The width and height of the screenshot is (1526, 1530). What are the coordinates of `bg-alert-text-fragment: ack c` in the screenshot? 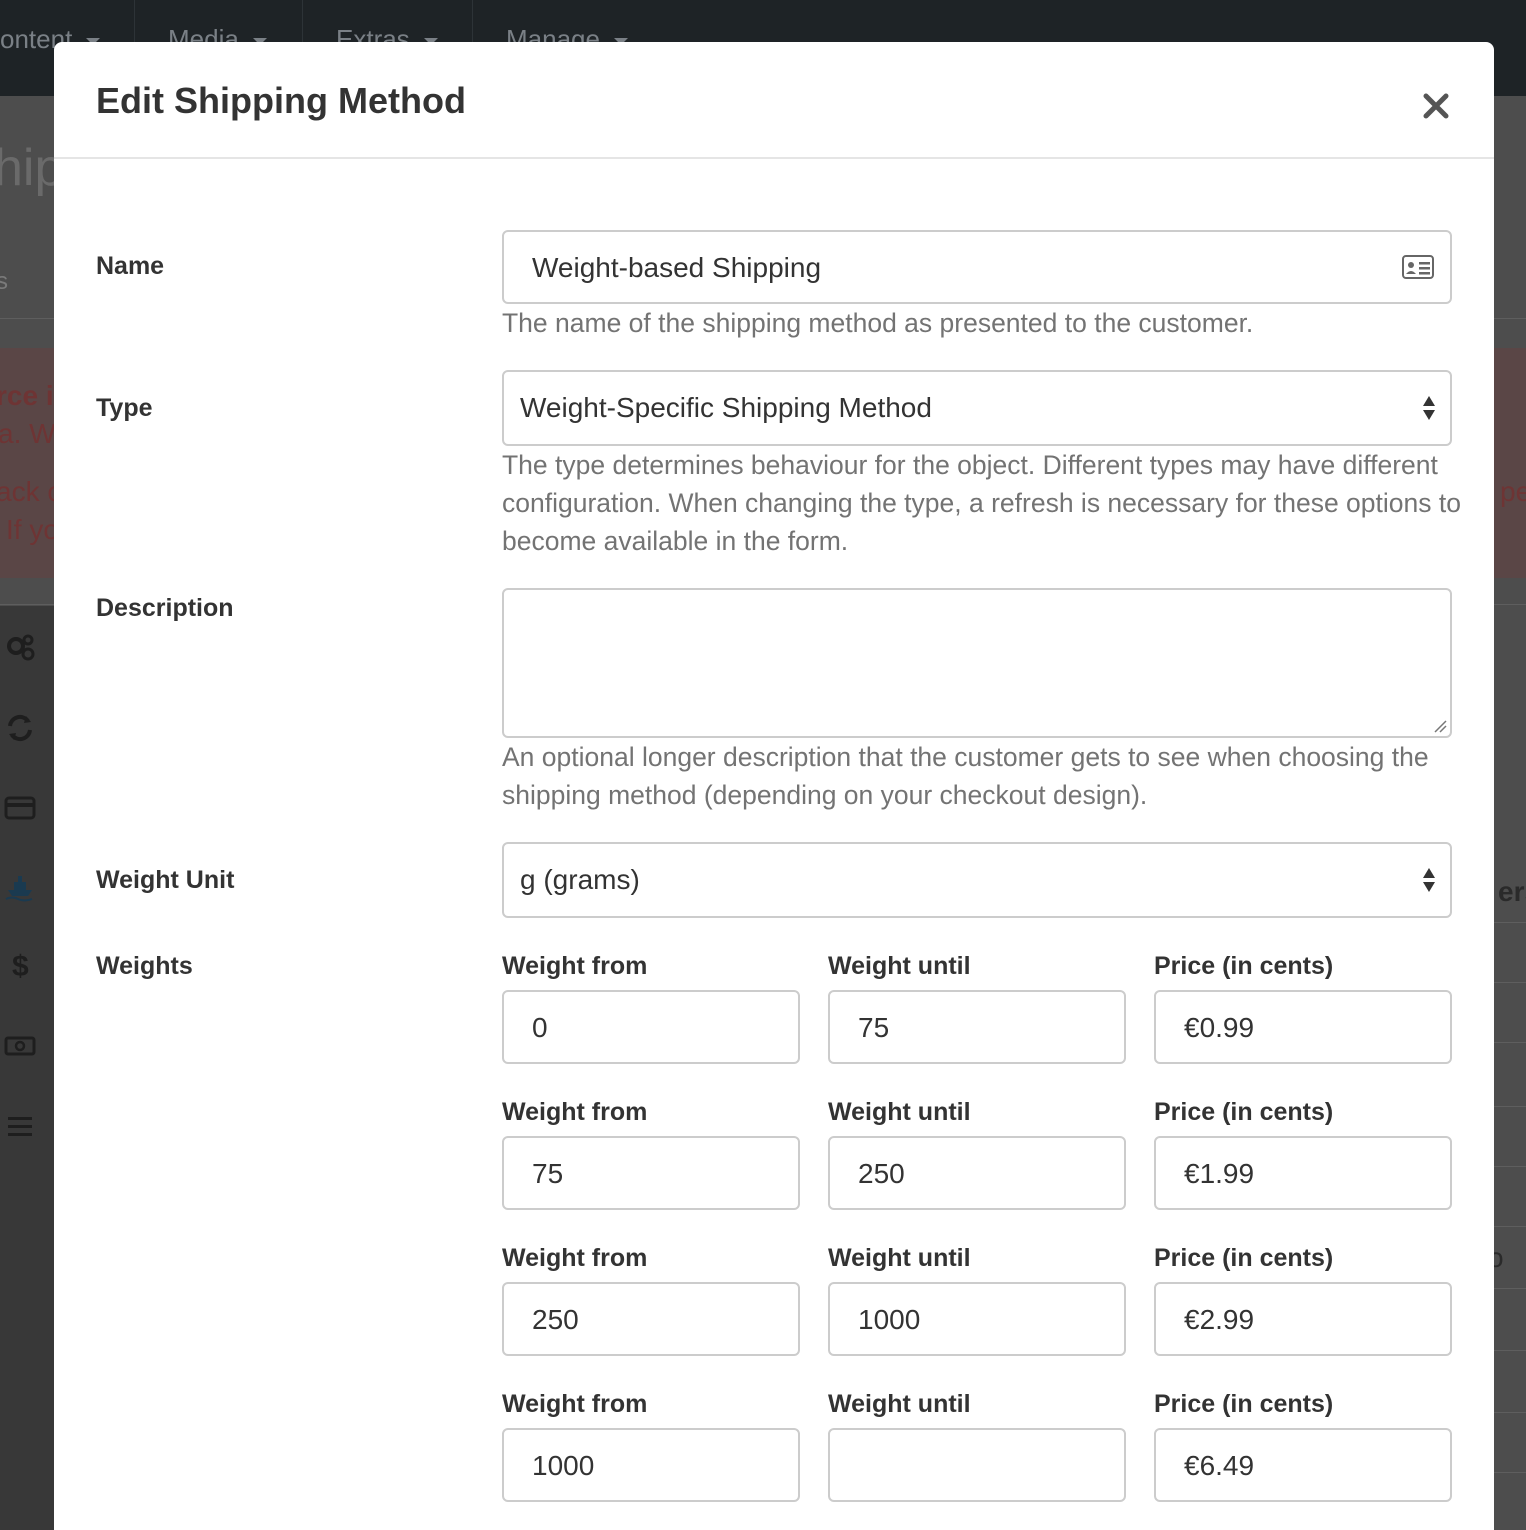 It's located at (27, 491).